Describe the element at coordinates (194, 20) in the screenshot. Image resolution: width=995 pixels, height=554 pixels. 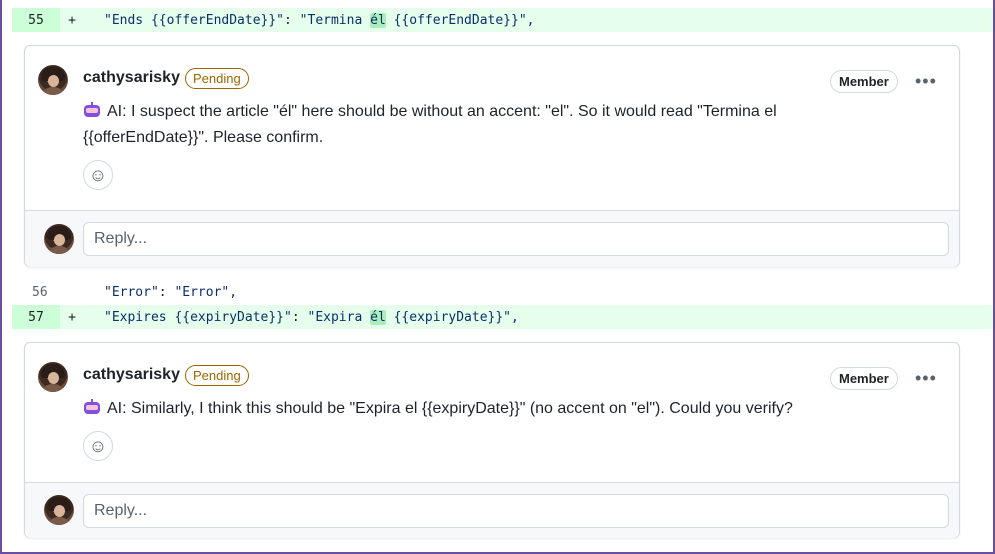
I see `json-key: "Ends {{offerEndDate}}"` at that location.